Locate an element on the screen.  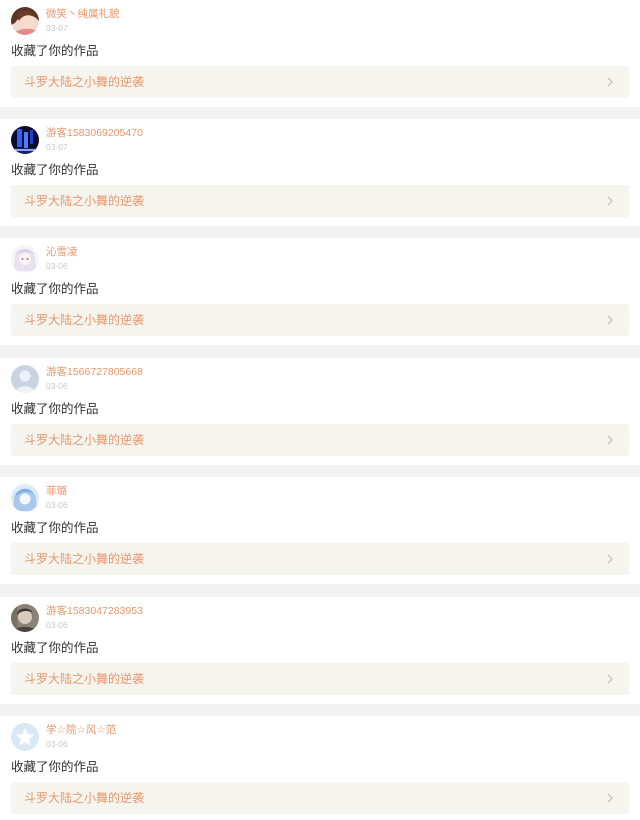
notification-card: 菲璐 03-06 收藏了你的作品 斗罗大陆之小舞的逆袭 is located at coordinates (320, 530).